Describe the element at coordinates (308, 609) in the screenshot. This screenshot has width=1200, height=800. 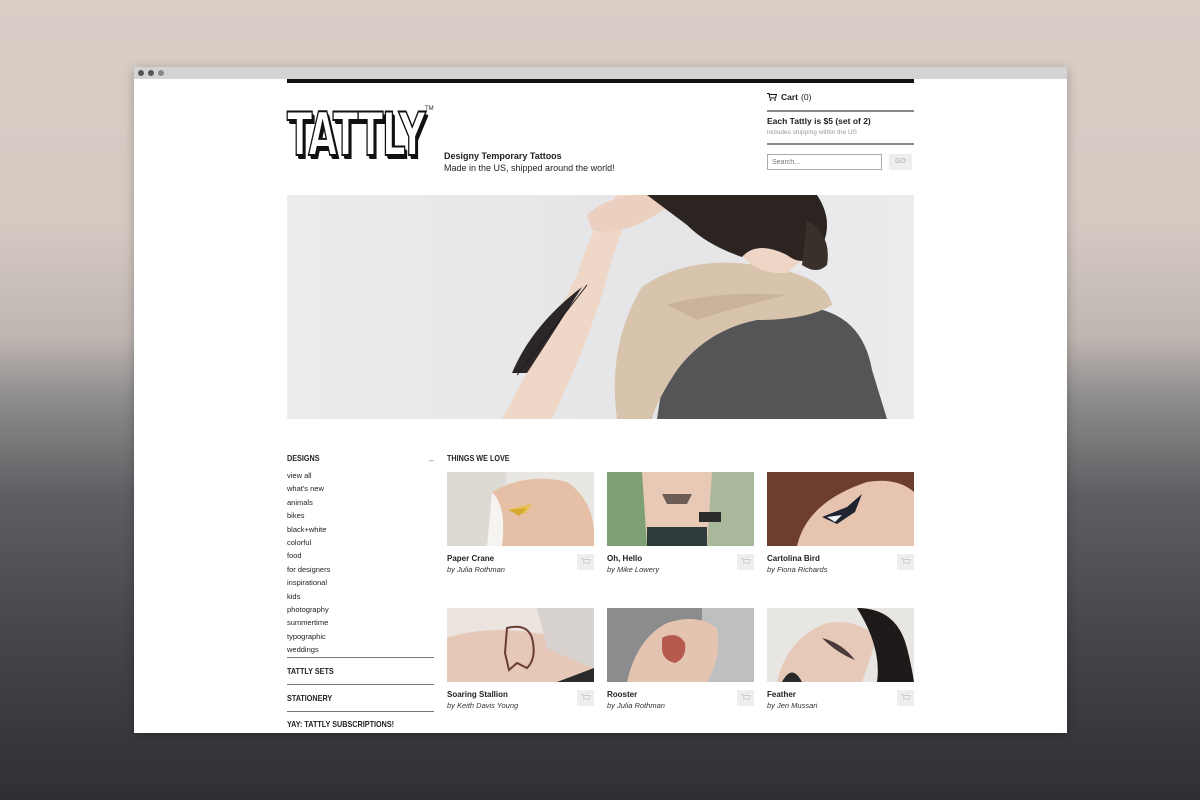
I see `category-link: photography` at that location.